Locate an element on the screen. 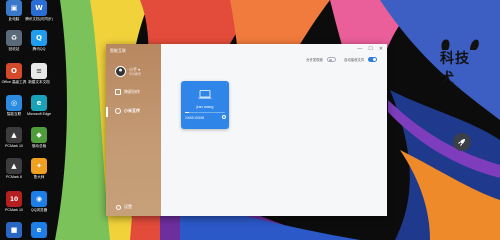  office-icon: O is located at coordinates (14, 71).